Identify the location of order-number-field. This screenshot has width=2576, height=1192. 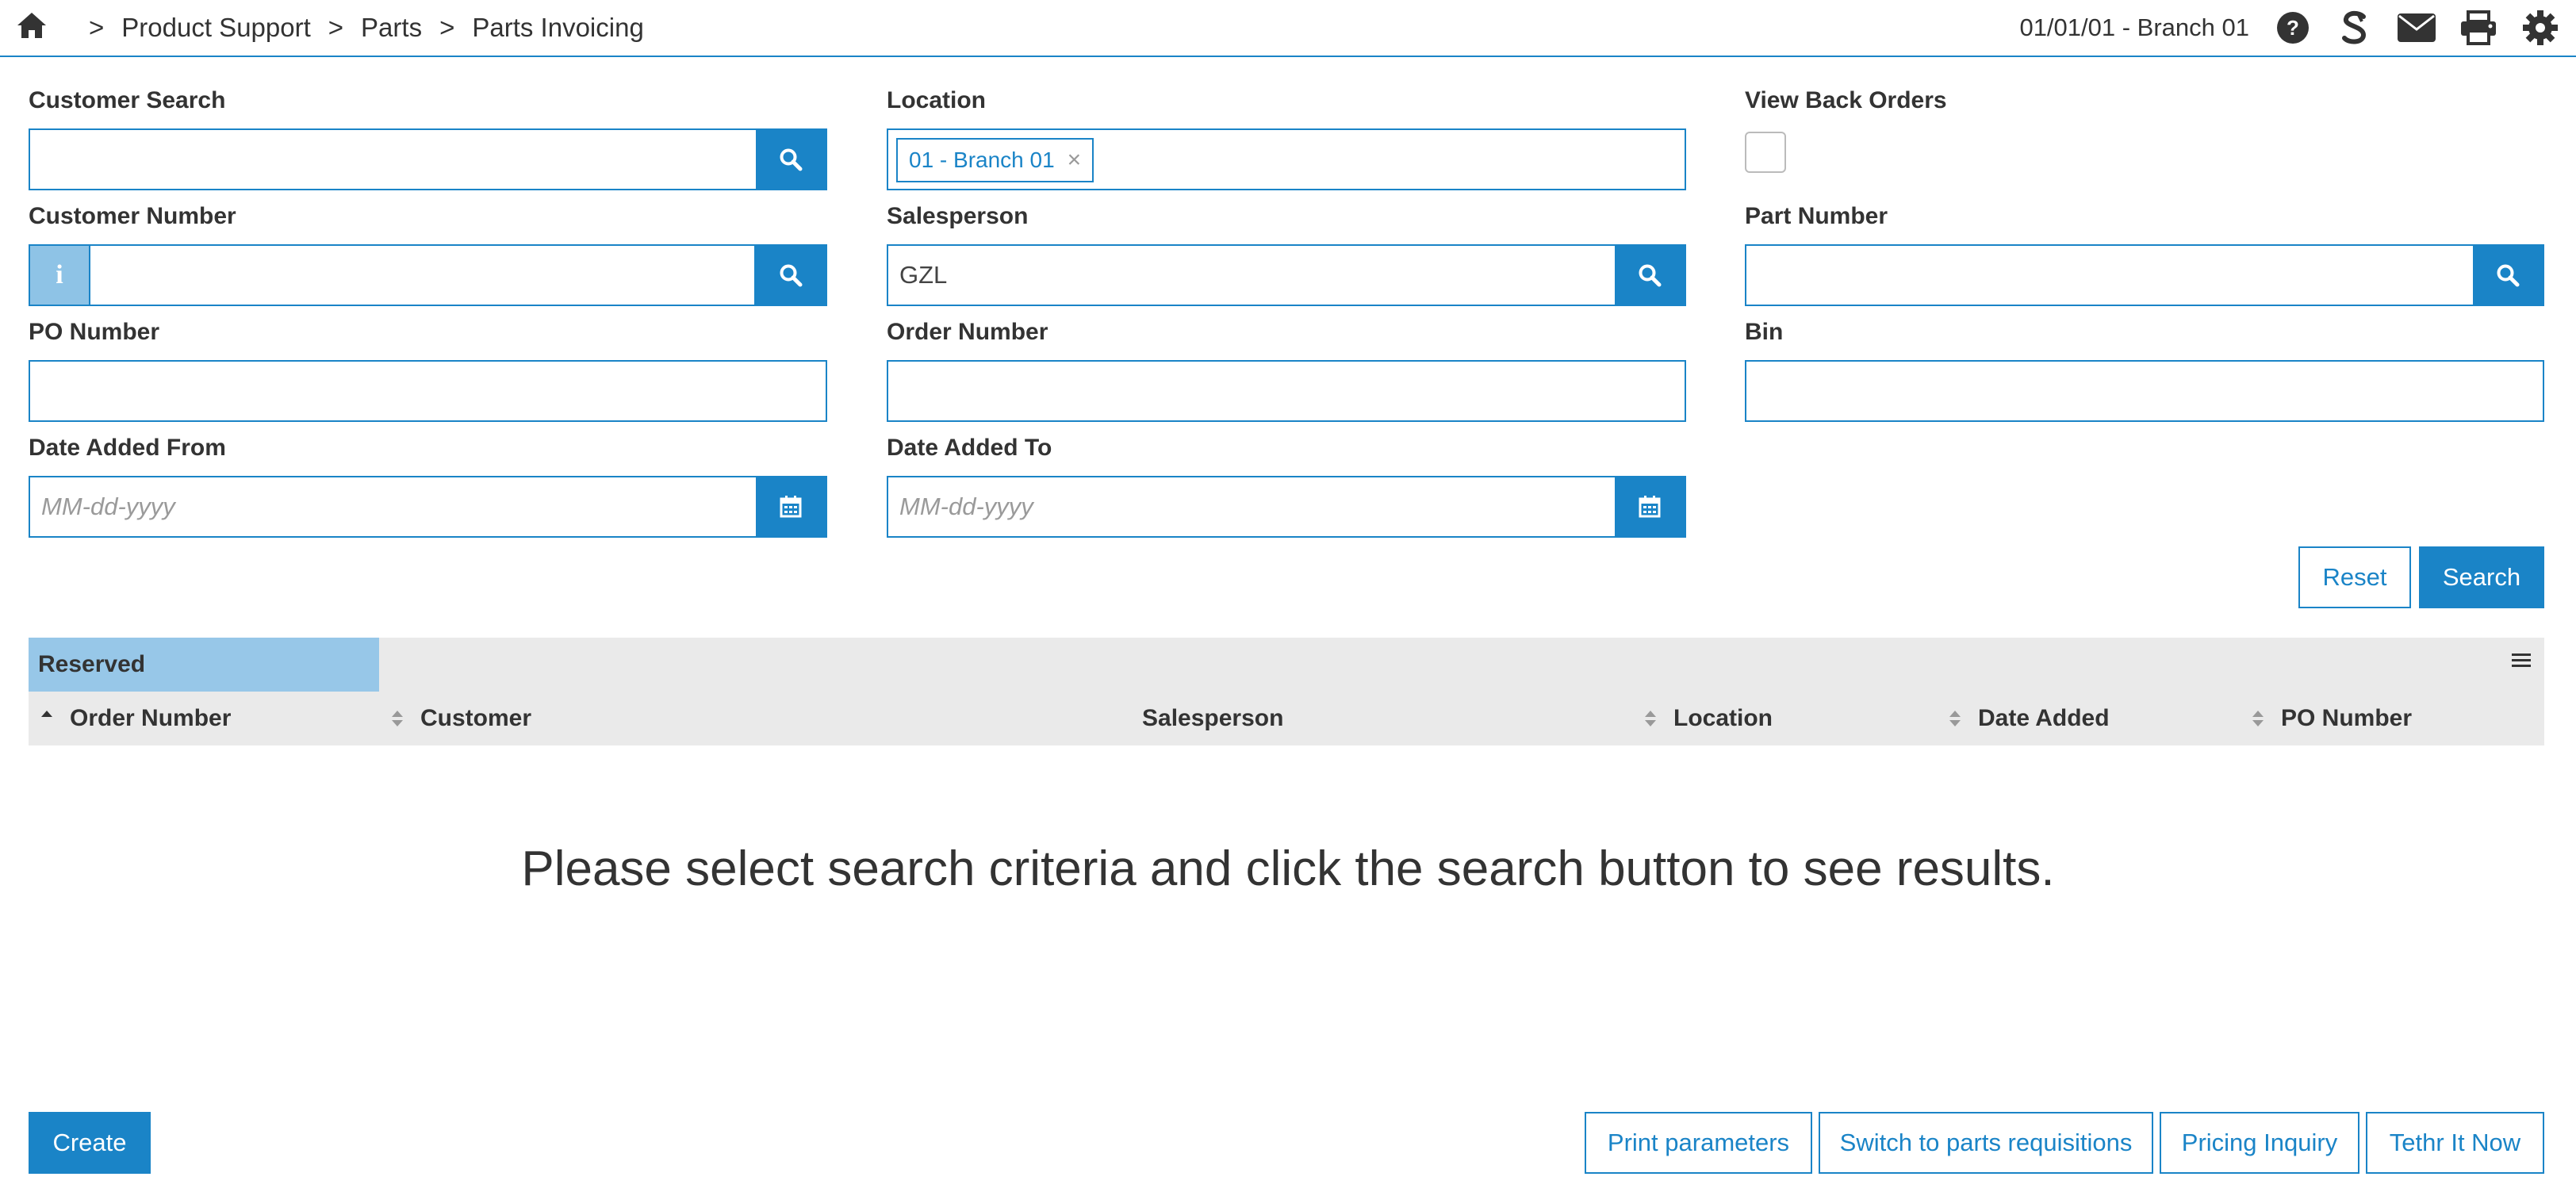
(1286, 391).